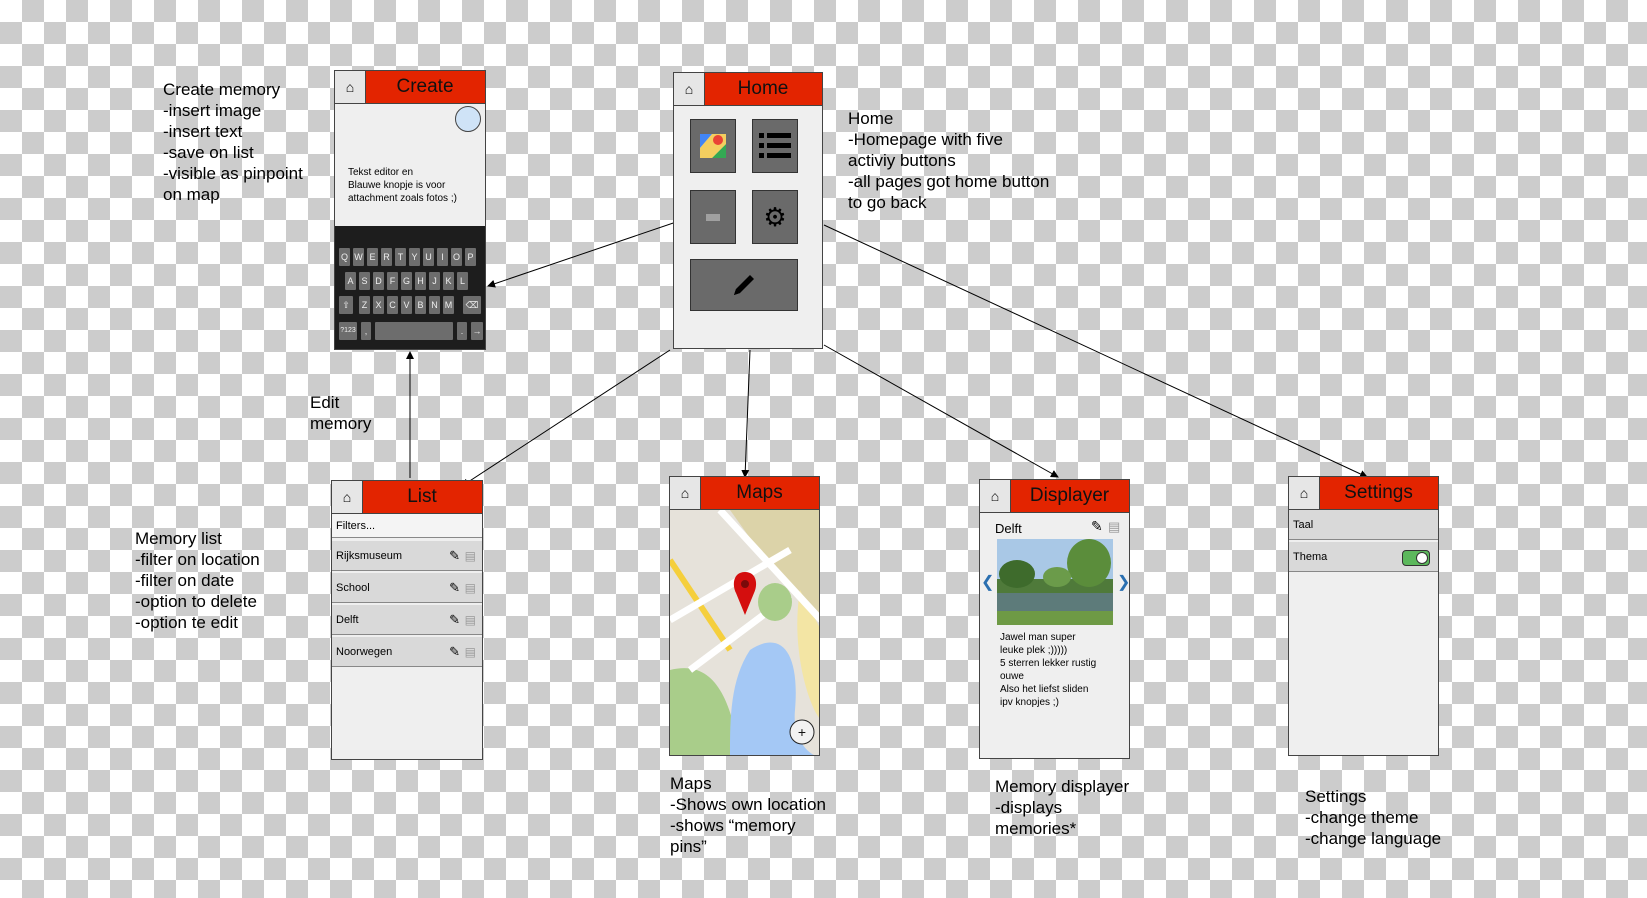 This screenshot has height=898, width=1647. Describe the element at coordinates (1373, 817) in the screenshot. I see `note-settings: Settings -change theme -change language` at that location.